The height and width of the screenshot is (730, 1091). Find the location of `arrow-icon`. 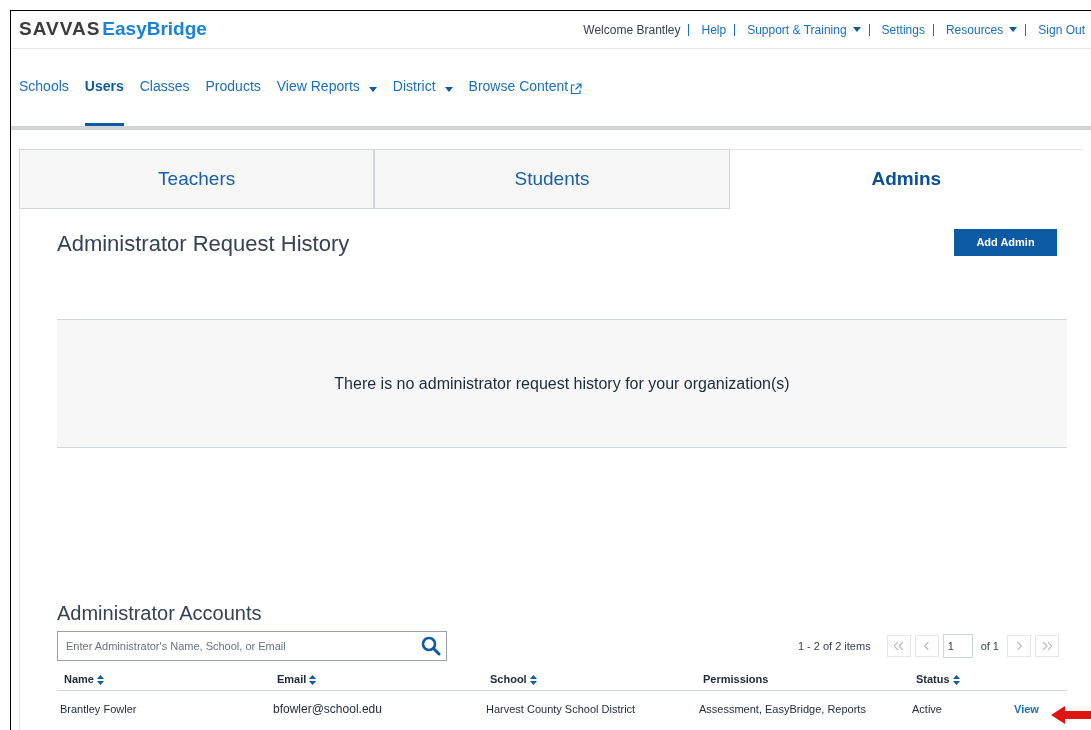

arrow-icon is located at coordinates (1071, 715).